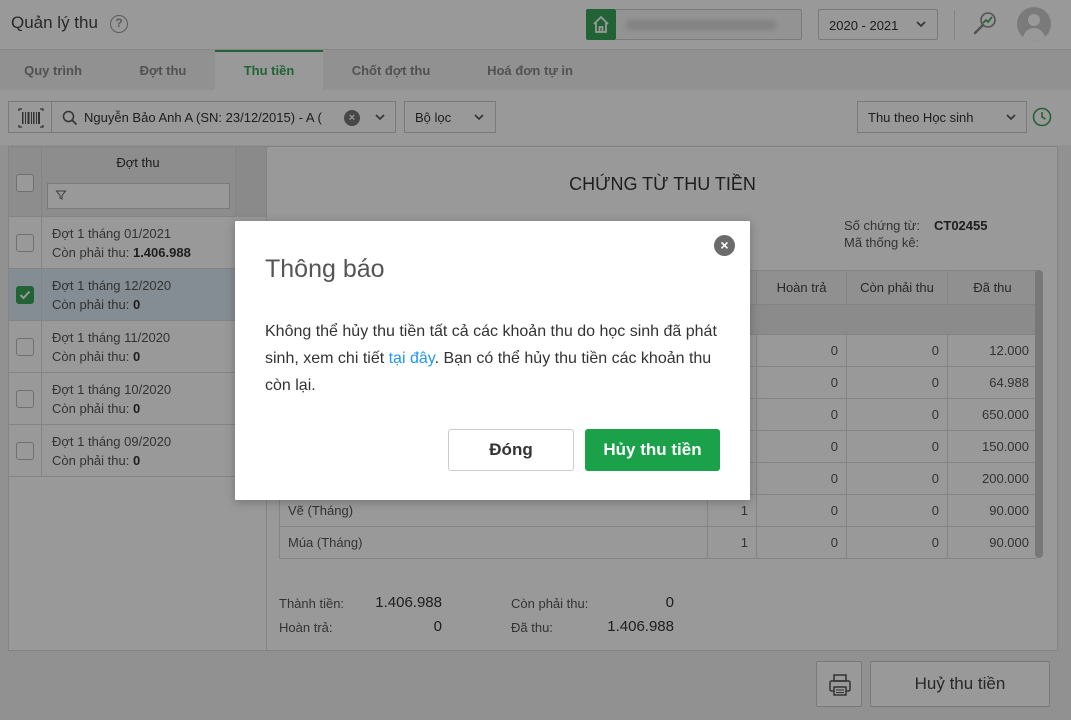 The width and height of the screenshot is (1071, 720). I want to click on dialog-close-button: Đóng, so click(511, 450).